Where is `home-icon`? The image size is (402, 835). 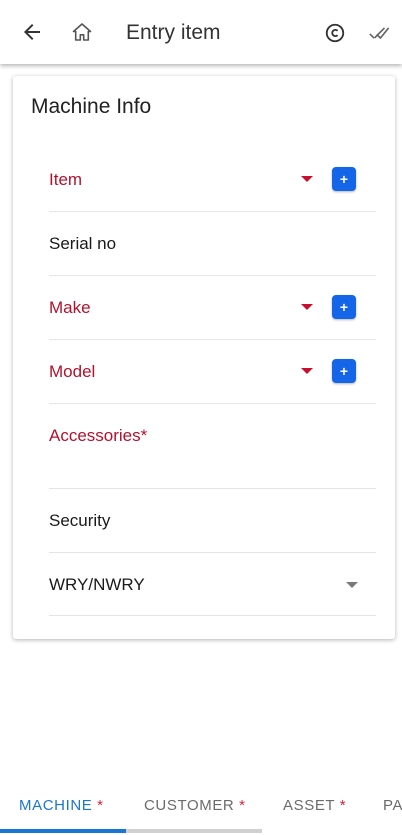 home-icon is located at coordinates (82, 32).